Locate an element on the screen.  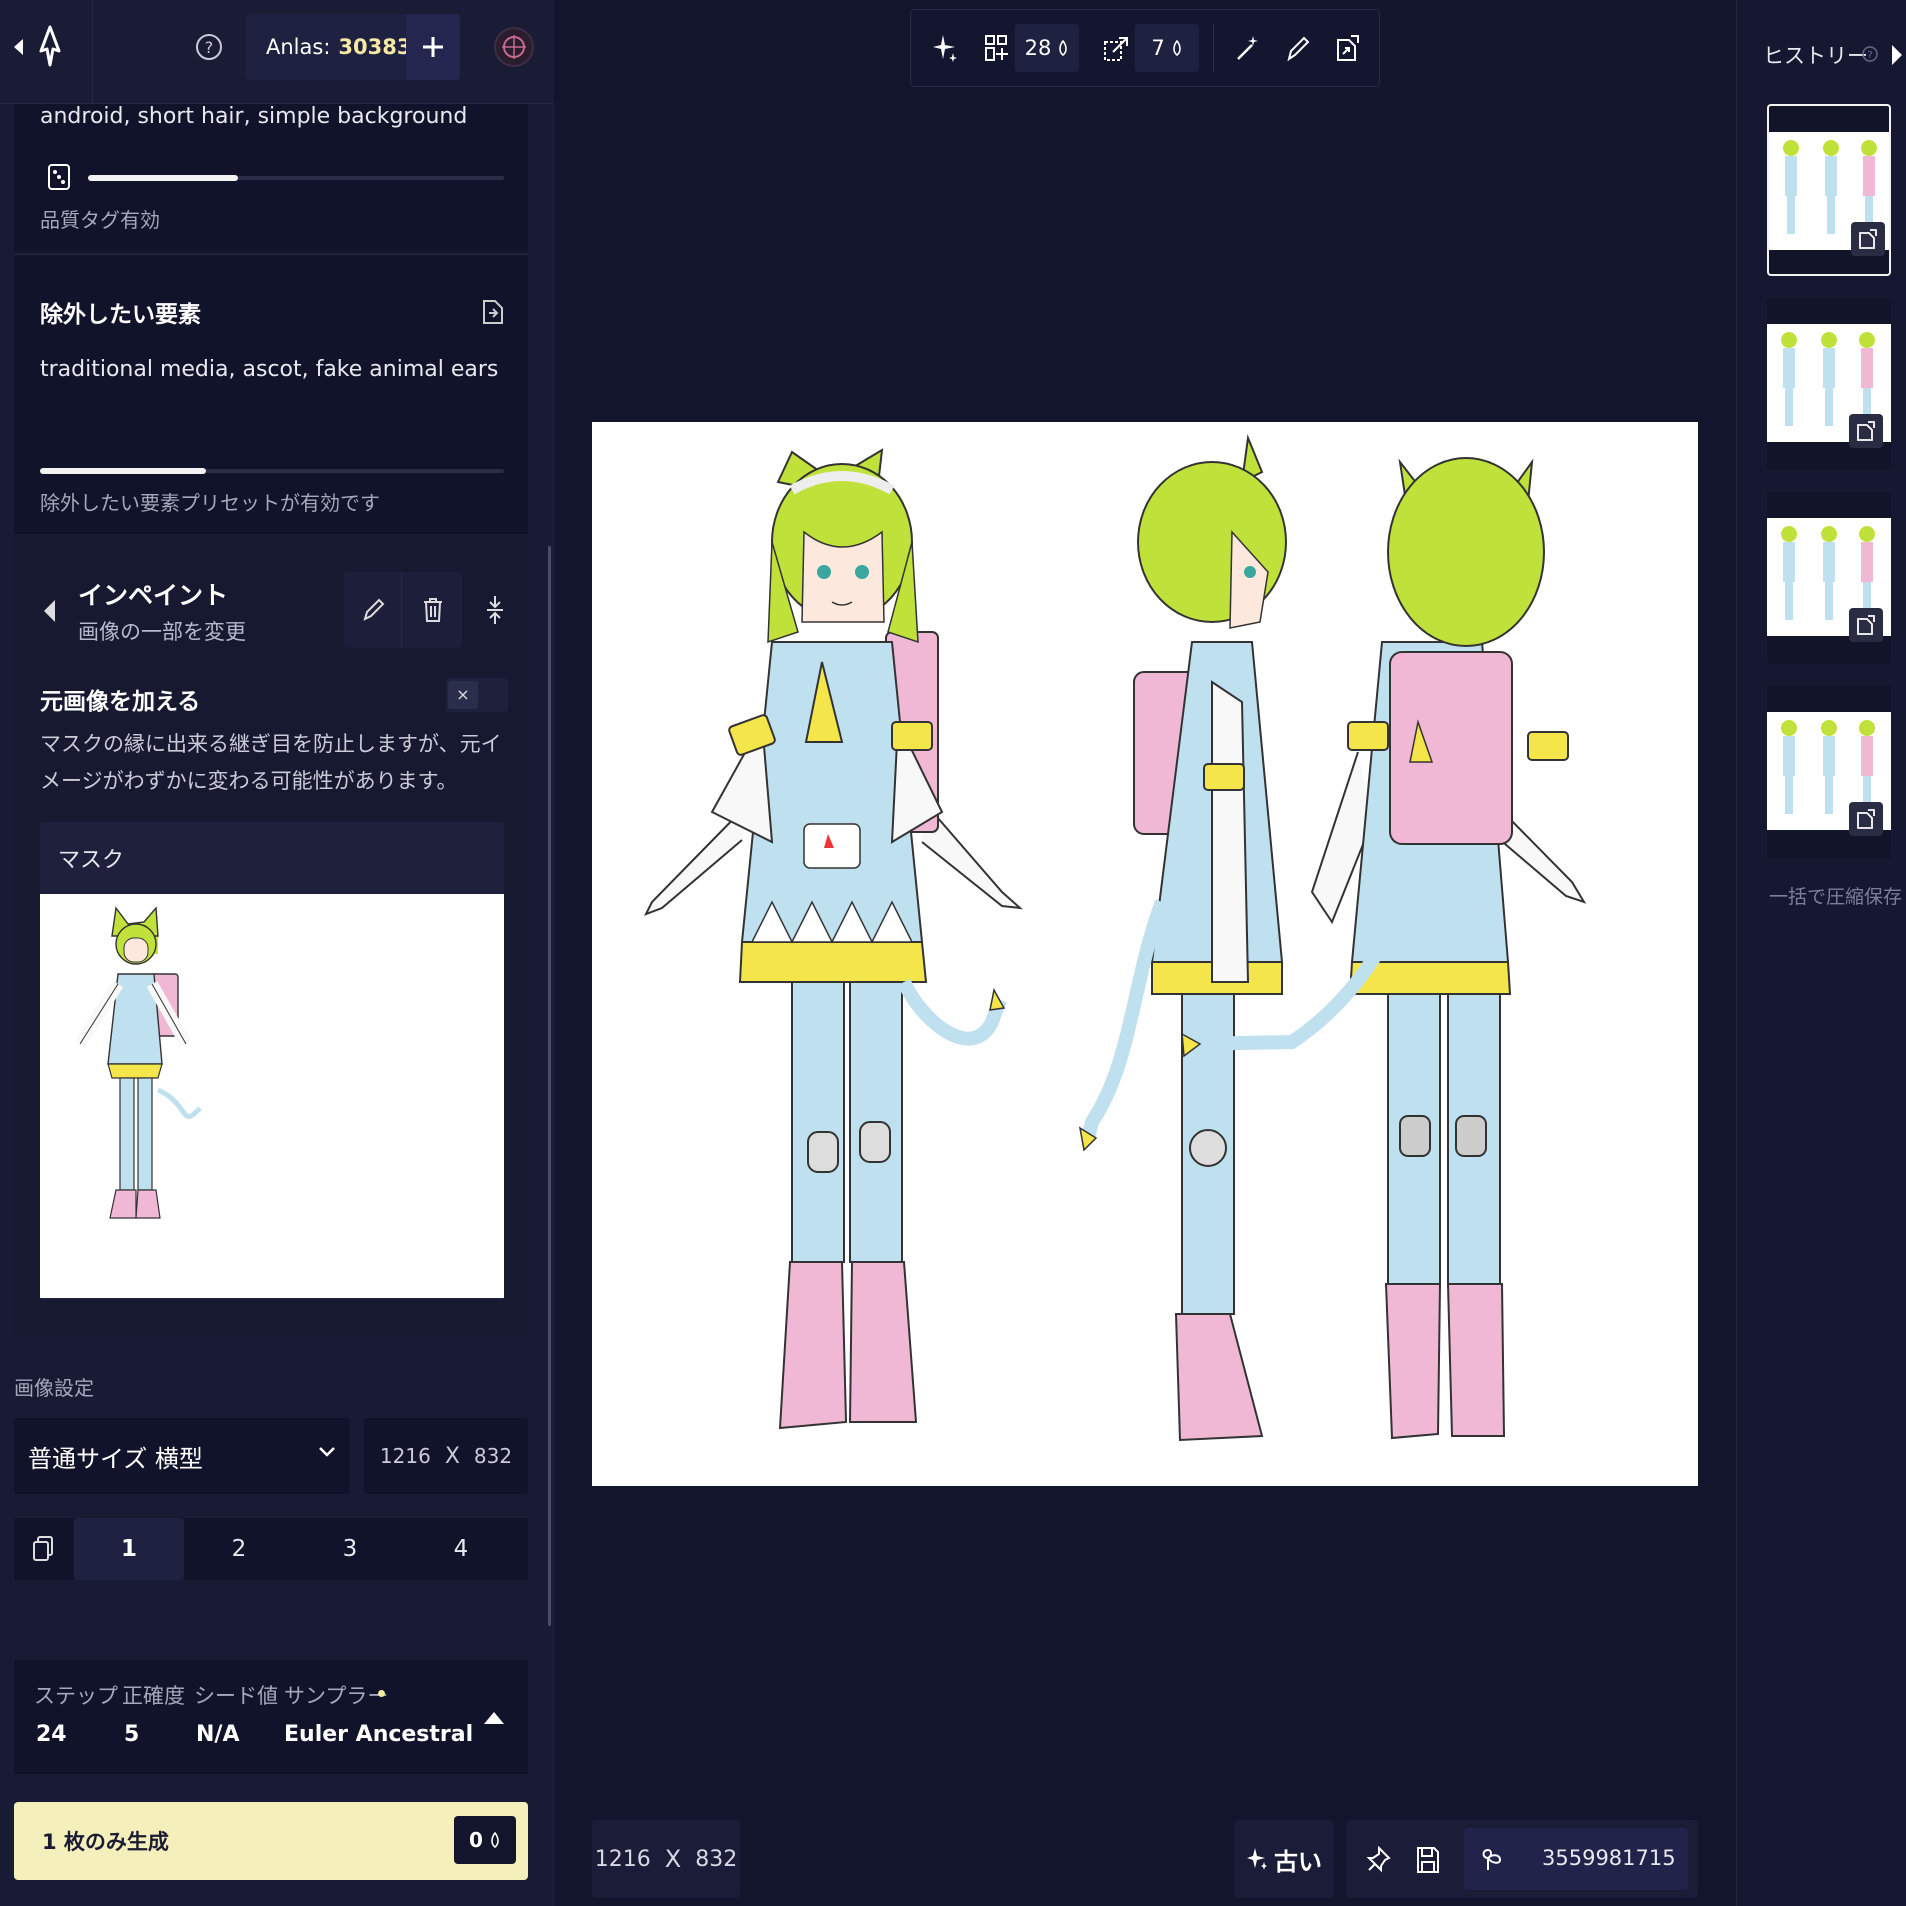
image-height: 832 is located at coordinates (716, 1859).